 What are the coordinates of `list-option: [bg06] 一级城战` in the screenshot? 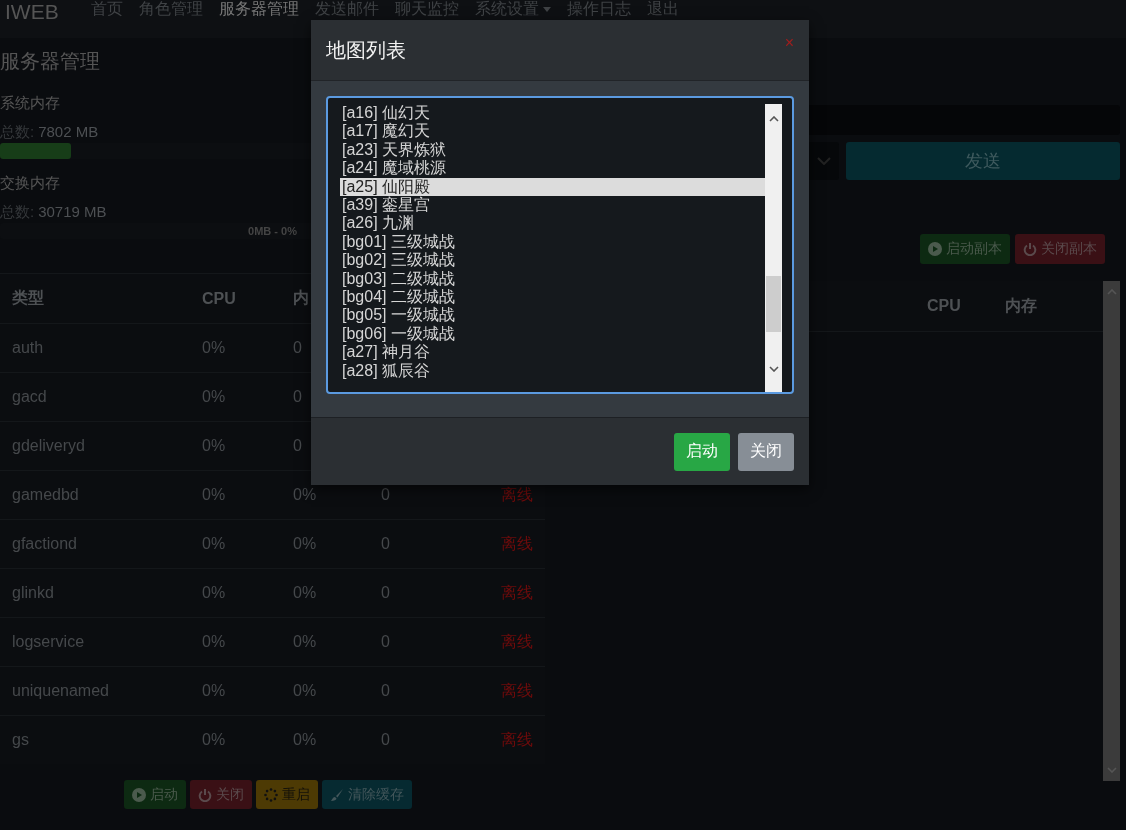 It's located at (552, 334).